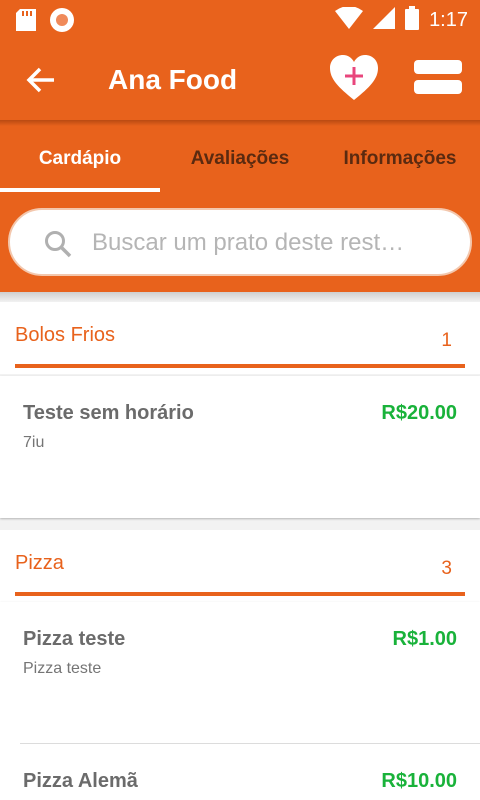 The height and width of the screenshot is (800, 480). Describe the element at coordinates (446, 568) in the screenshot. I see `section-count: 3` at that location.